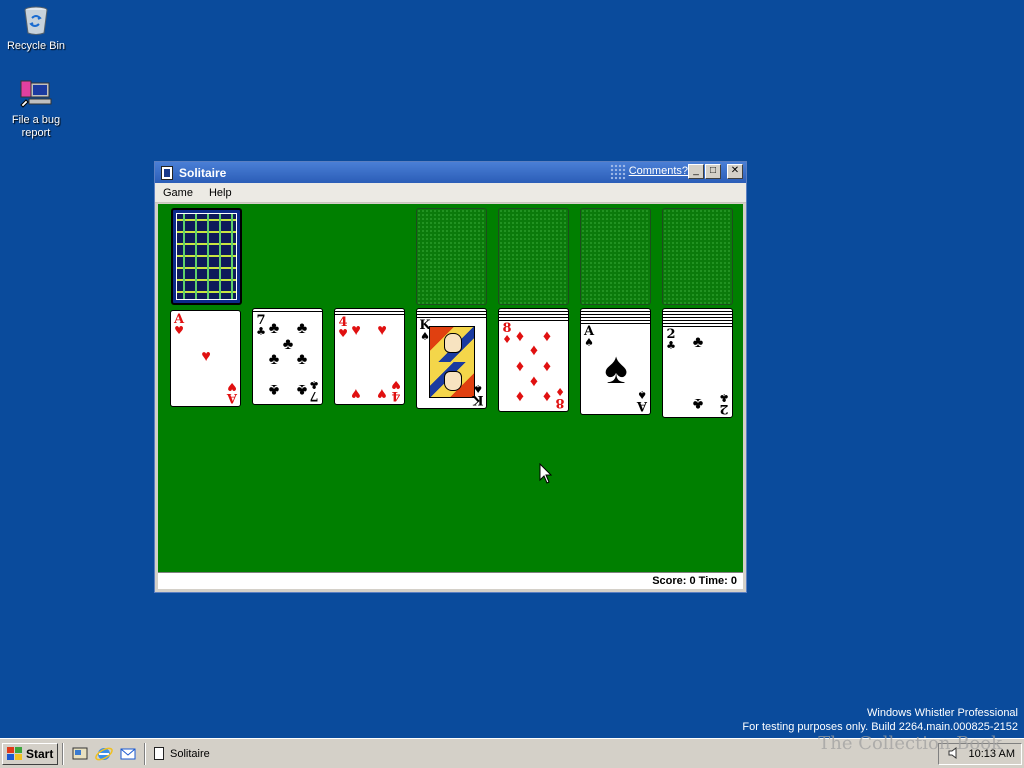 This screenshot has width=1024, height=768. Describe the element at coordinates (104, 754) in the screenshot. I see `internet-explorer-icon` at that location.